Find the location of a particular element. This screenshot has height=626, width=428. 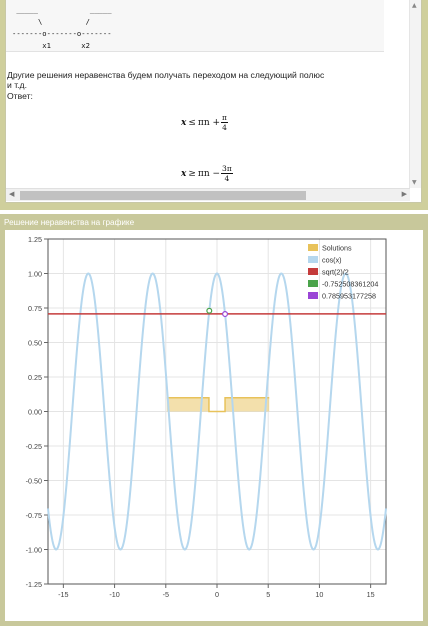

answer-label: Ответ: is located at coordinates (20, 95).